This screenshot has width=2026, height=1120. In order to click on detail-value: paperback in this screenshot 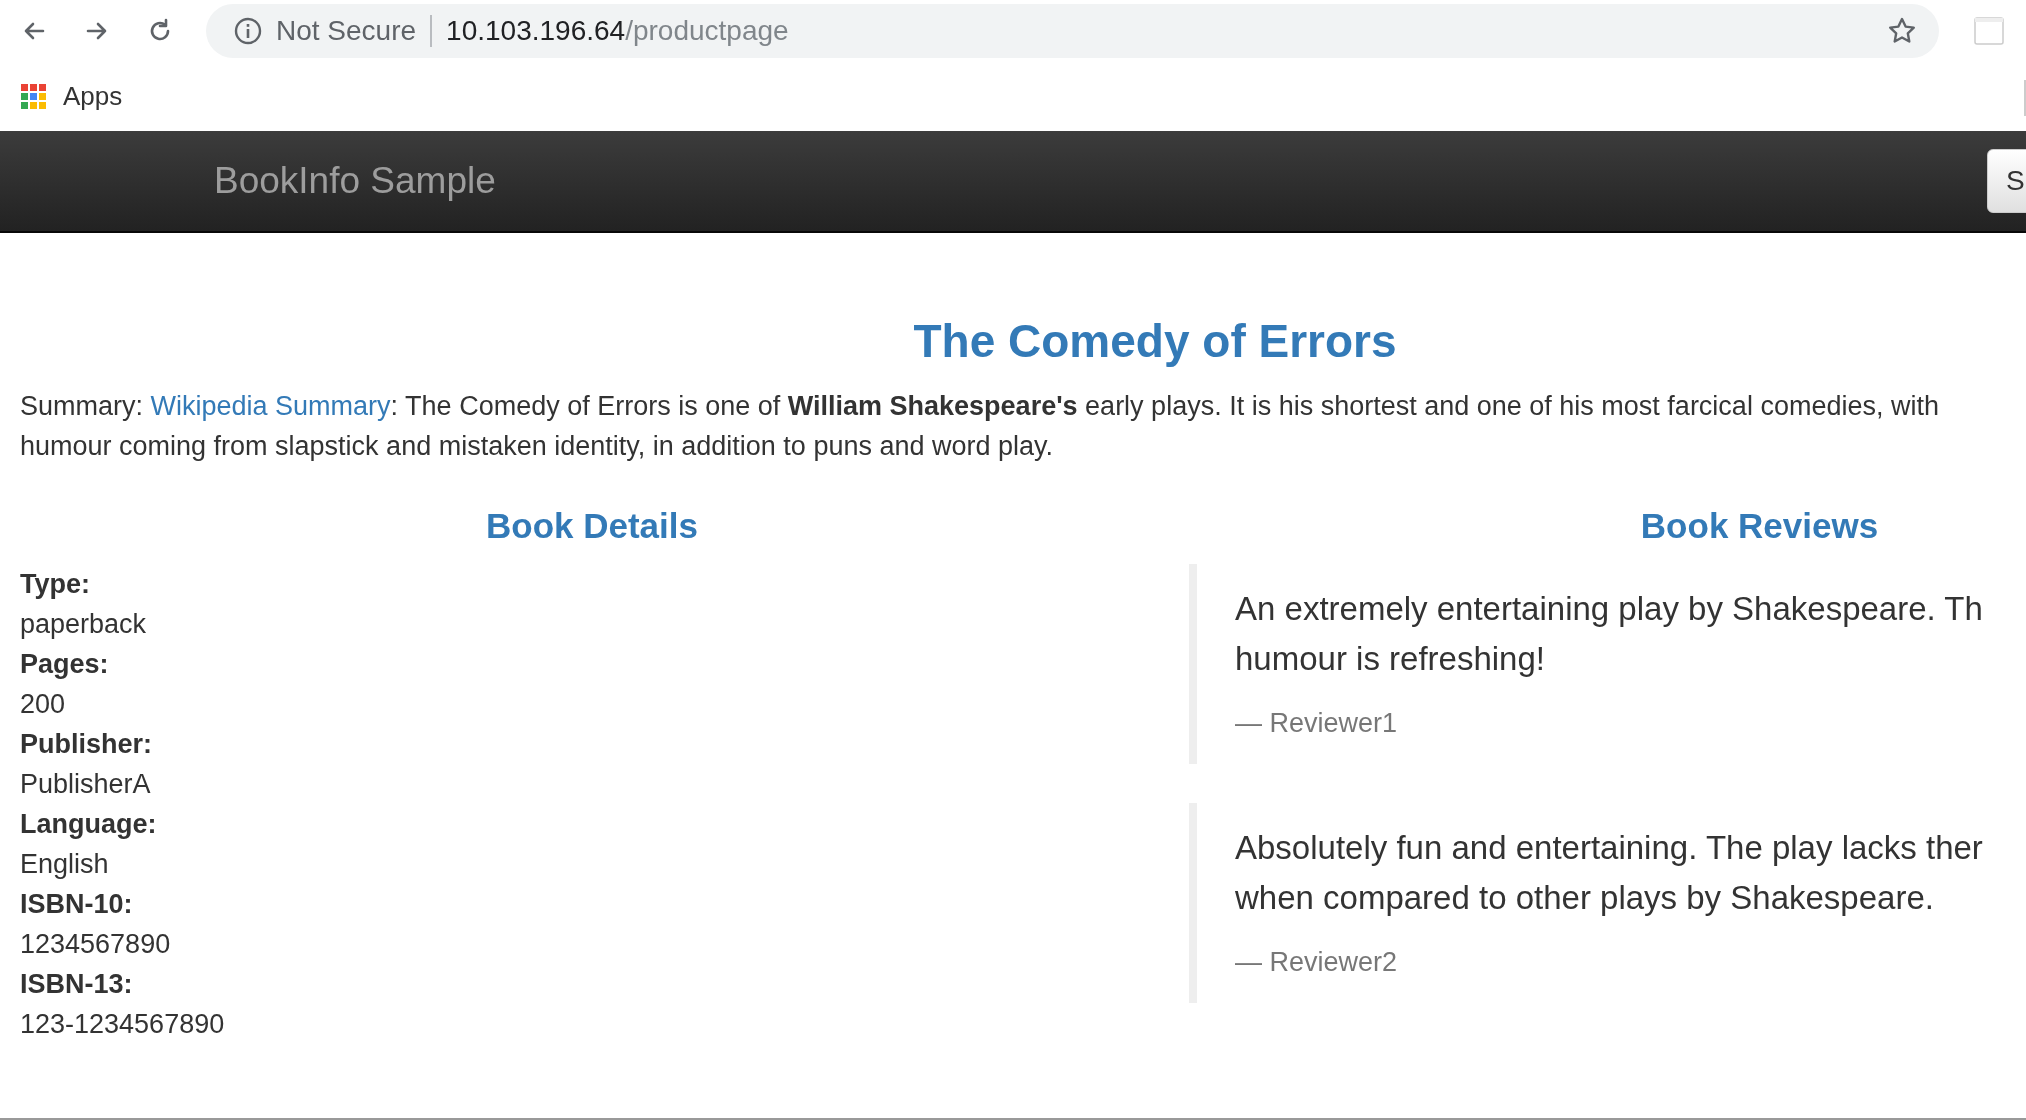, I will do `click(83, 624)`.